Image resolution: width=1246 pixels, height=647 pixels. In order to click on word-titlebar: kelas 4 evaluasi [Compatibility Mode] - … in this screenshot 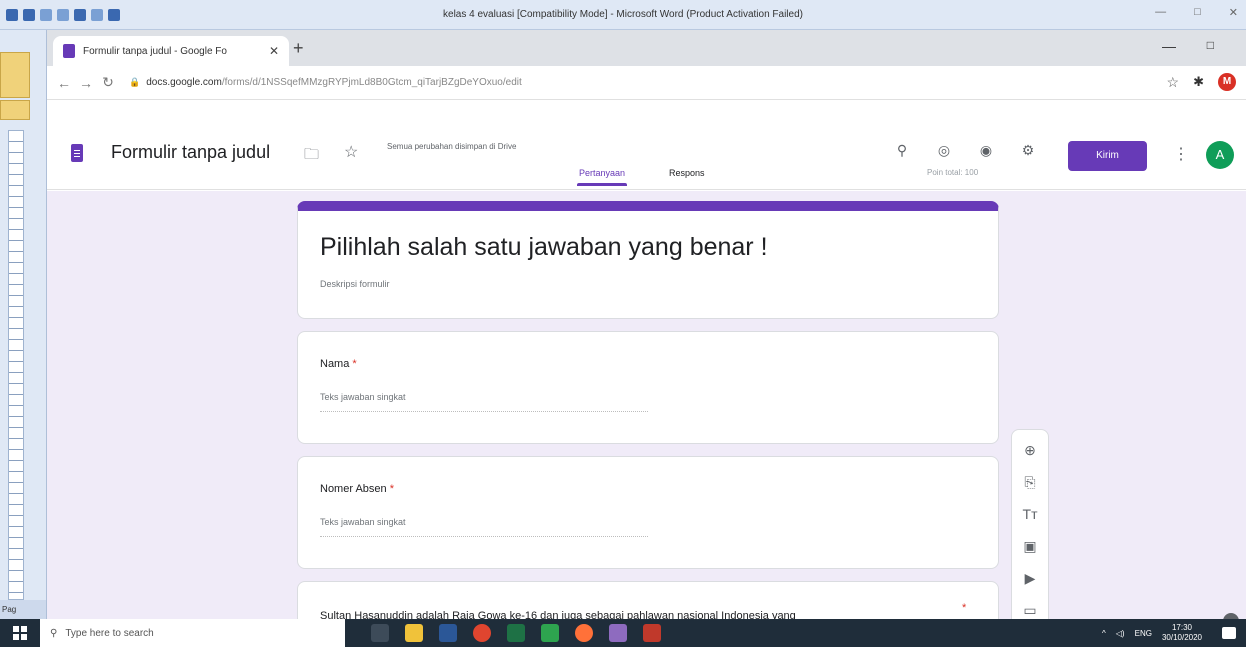, I will do `click(623, 15)`.